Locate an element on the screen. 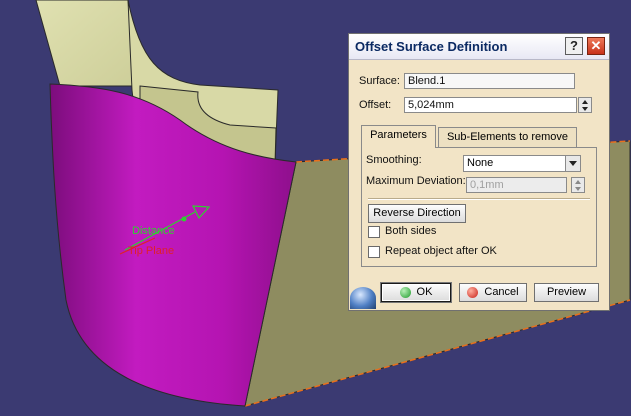  annotation-tip-plane: Tip Plane is located at coordinates (151, 251).